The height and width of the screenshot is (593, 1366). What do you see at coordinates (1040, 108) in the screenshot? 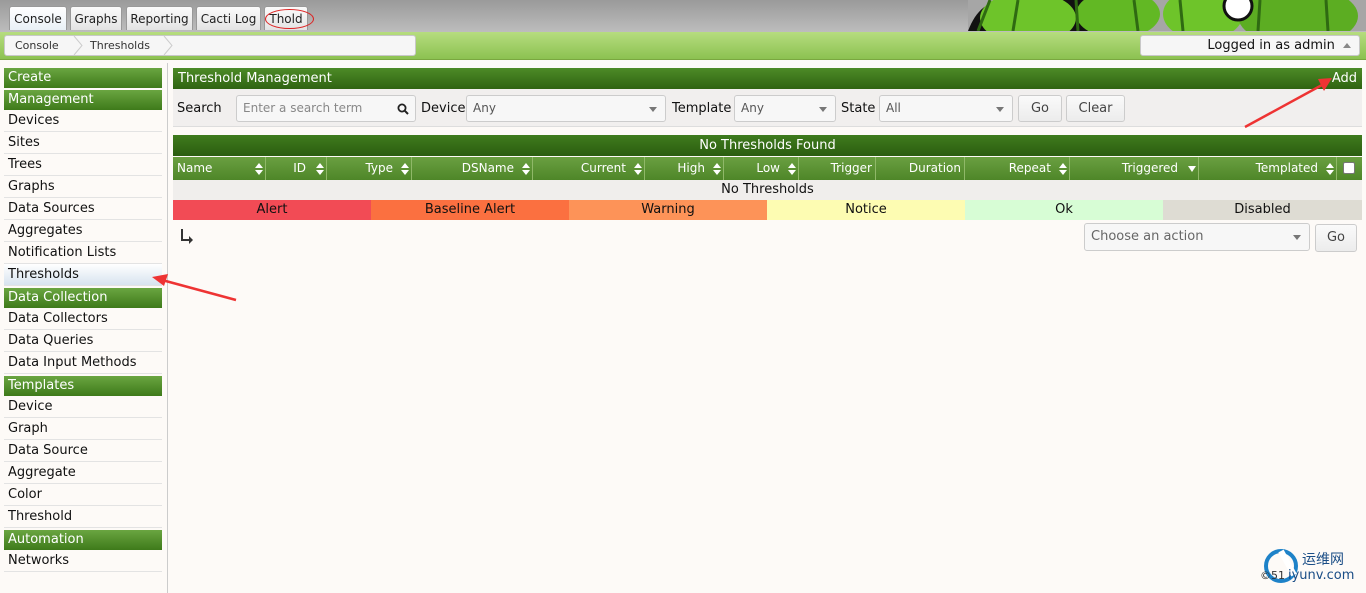
I see `go-button: Go` at bounding box center [1040, 108].